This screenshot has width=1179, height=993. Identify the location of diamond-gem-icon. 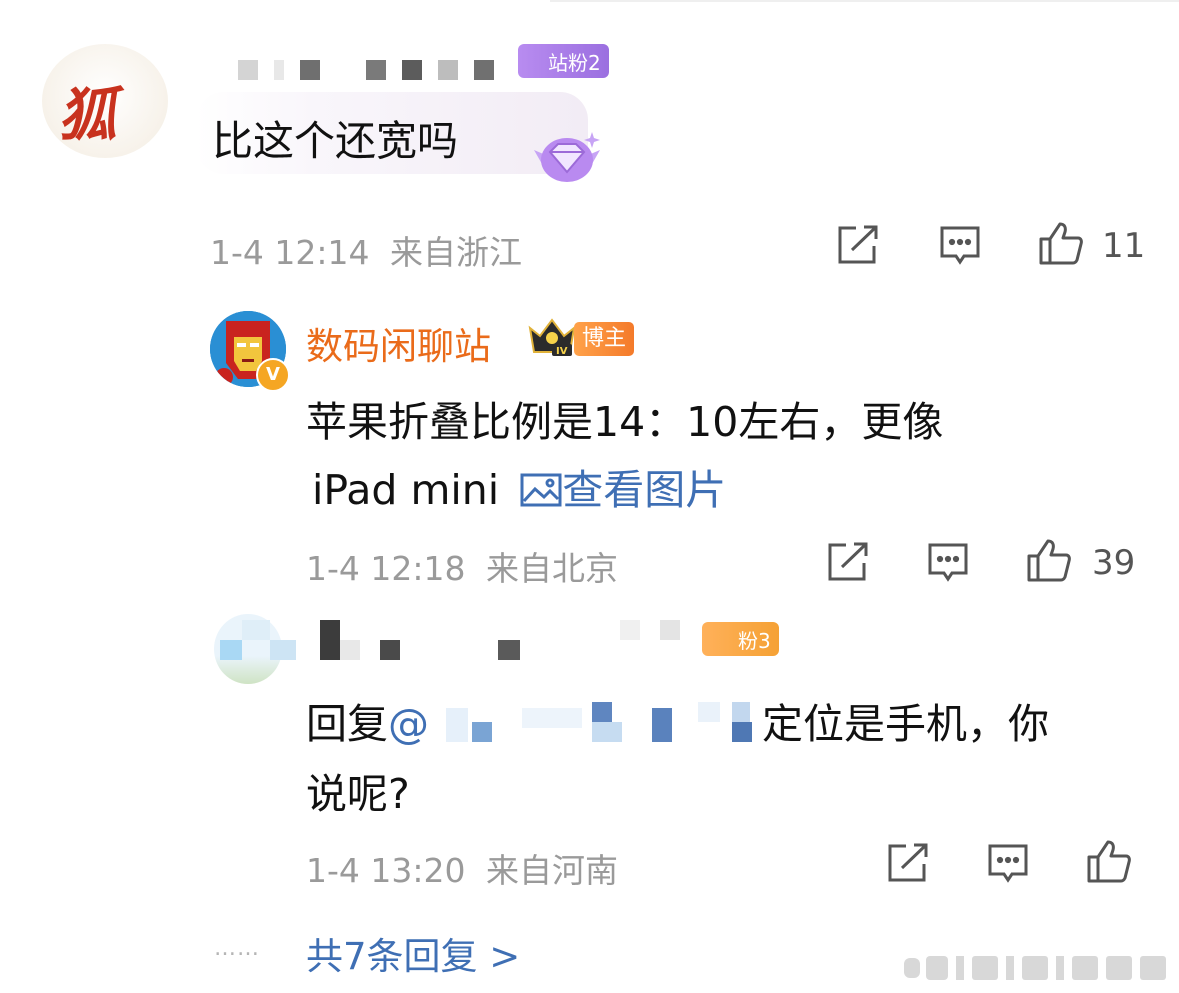
(567, 156).